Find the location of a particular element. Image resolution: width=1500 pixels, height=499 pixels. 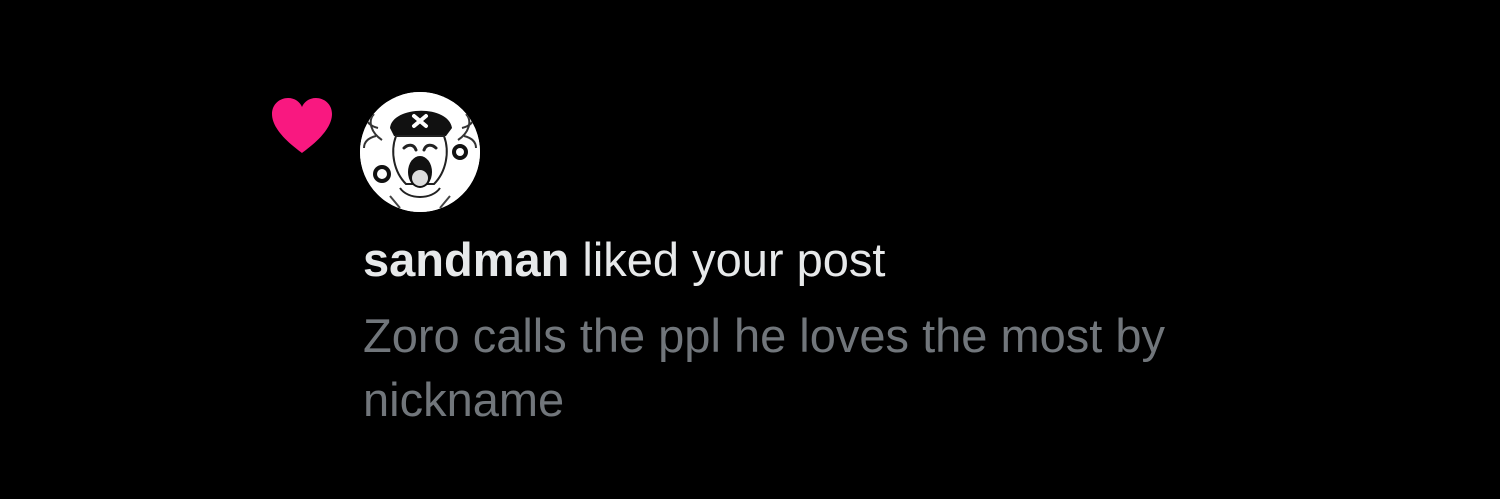

notification-headline: sandman liked your post is located at coordinates (624, 260).